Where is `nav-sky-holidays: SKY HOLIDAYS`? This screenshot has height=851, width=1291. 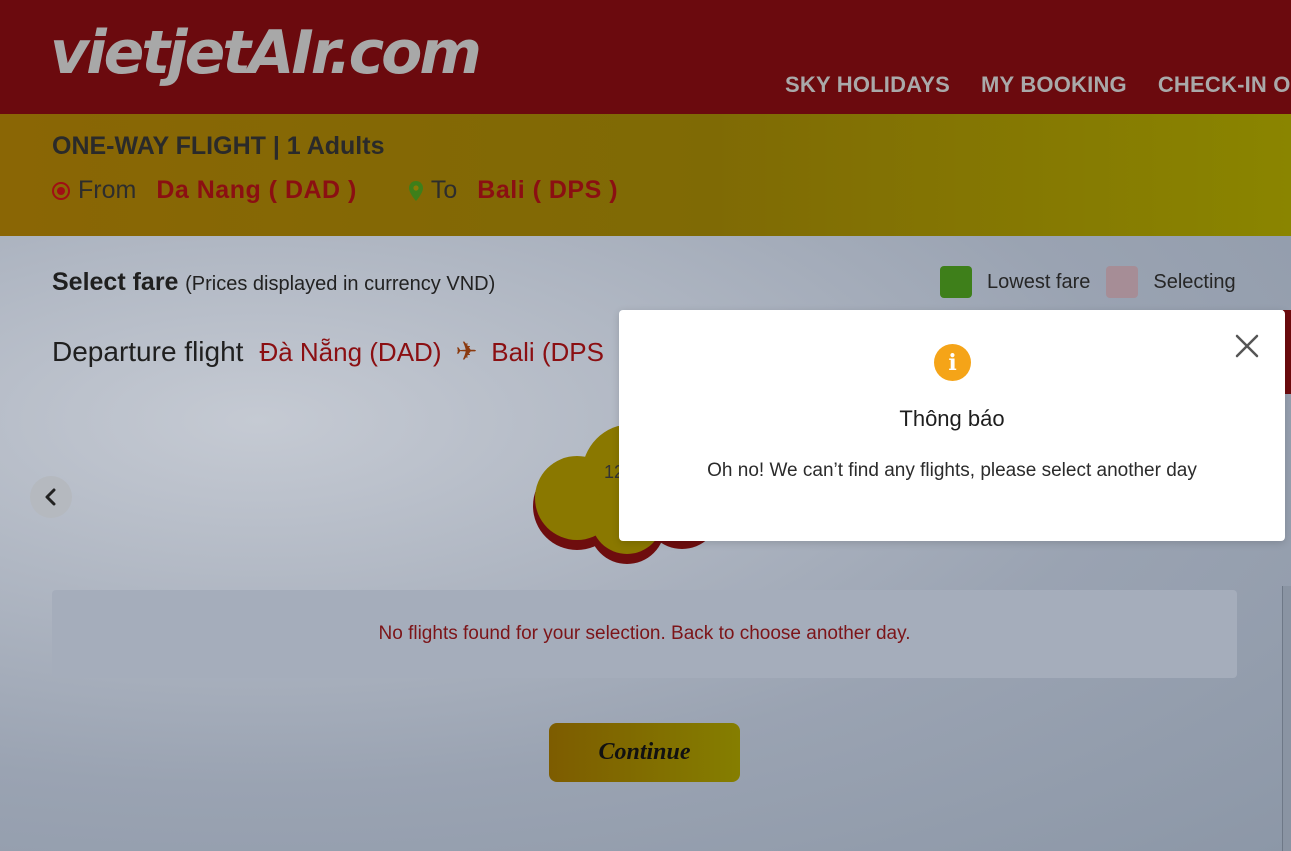
nav-sky-holidays: SKY HOLIDAYS is located at coordinates (867, 85).